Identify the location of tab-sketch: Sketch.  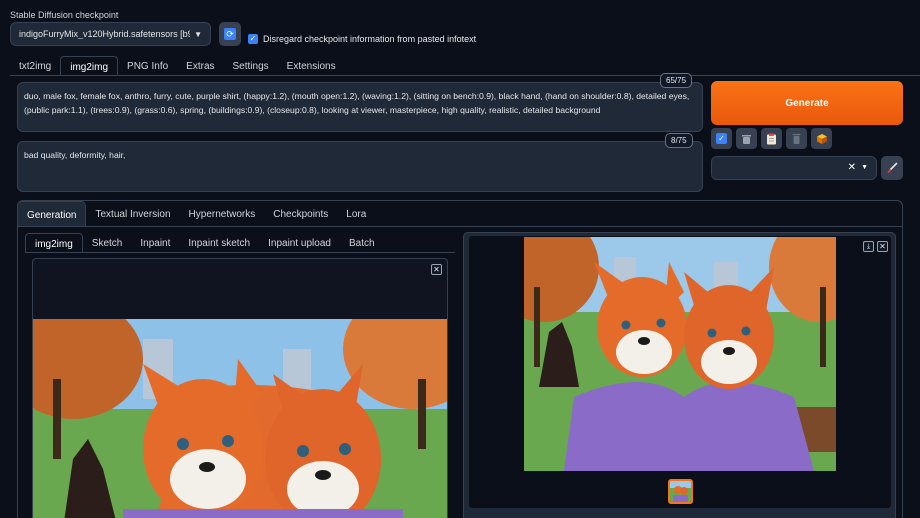
(107, 243).